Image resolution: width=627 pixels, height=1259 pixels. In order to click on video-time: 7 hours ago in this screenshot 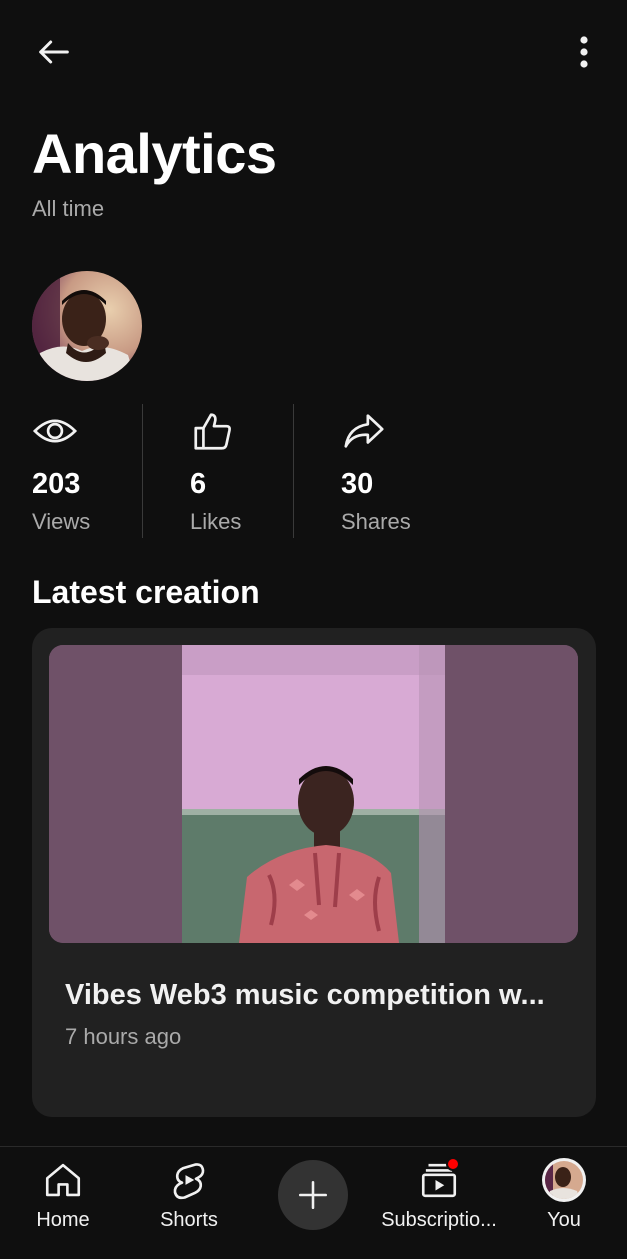, I will do `click(123, 1036)`.